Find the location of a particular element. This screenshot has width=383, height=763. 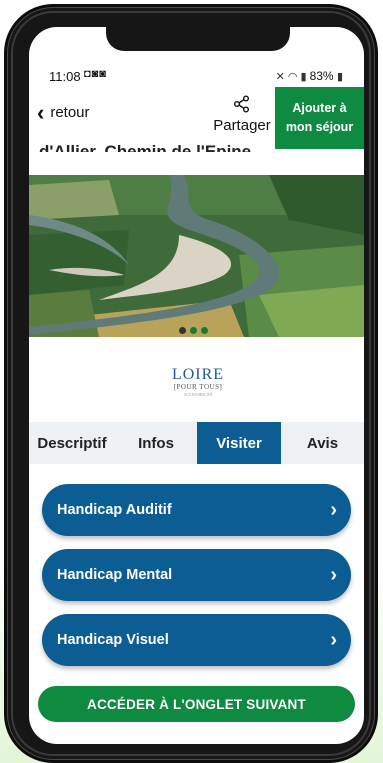

page-title: d'Allier, Chemin de l'Epine is located at coordinates (145, 147).